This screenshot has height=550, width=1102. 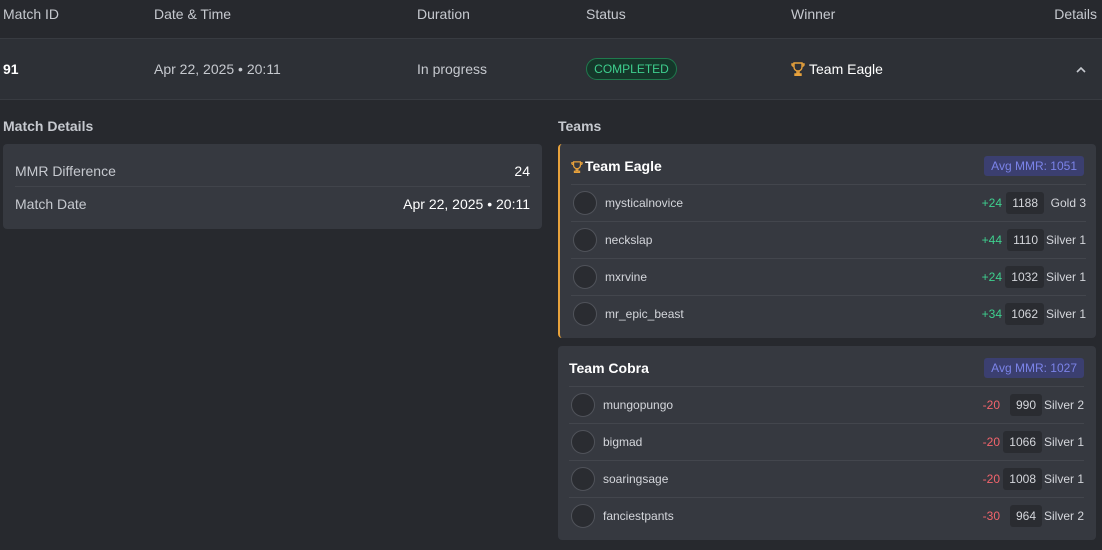 What do you see at coordinates (1024, 277) in the screenshot?
I see `player-mmr: 1032` at bounding box center [1024, 277].